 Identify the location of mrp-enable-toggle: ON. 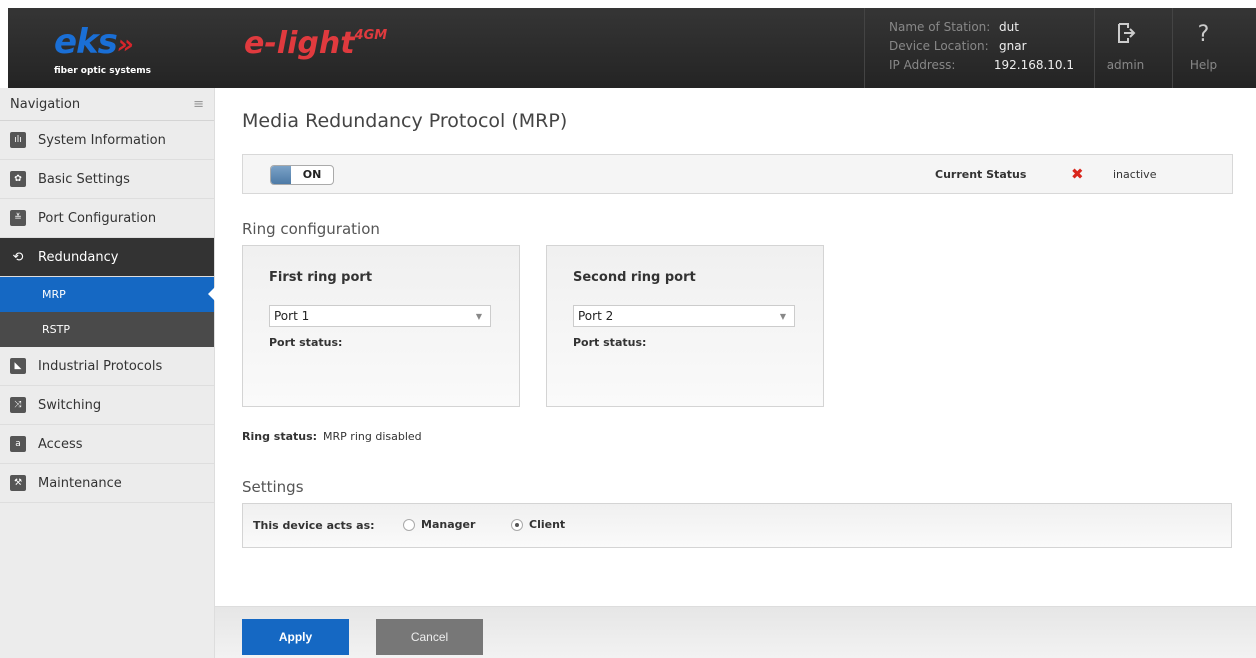
(302, 175).